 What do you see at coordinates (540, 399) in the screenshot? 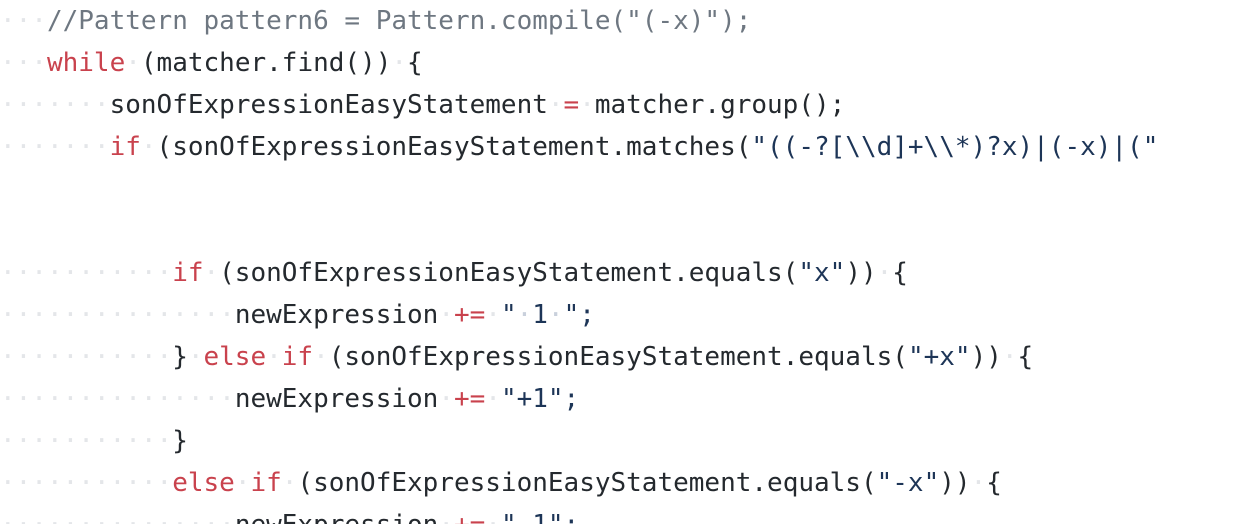
I see `code-token-string: "+1";` at bounding box center [540, 399].